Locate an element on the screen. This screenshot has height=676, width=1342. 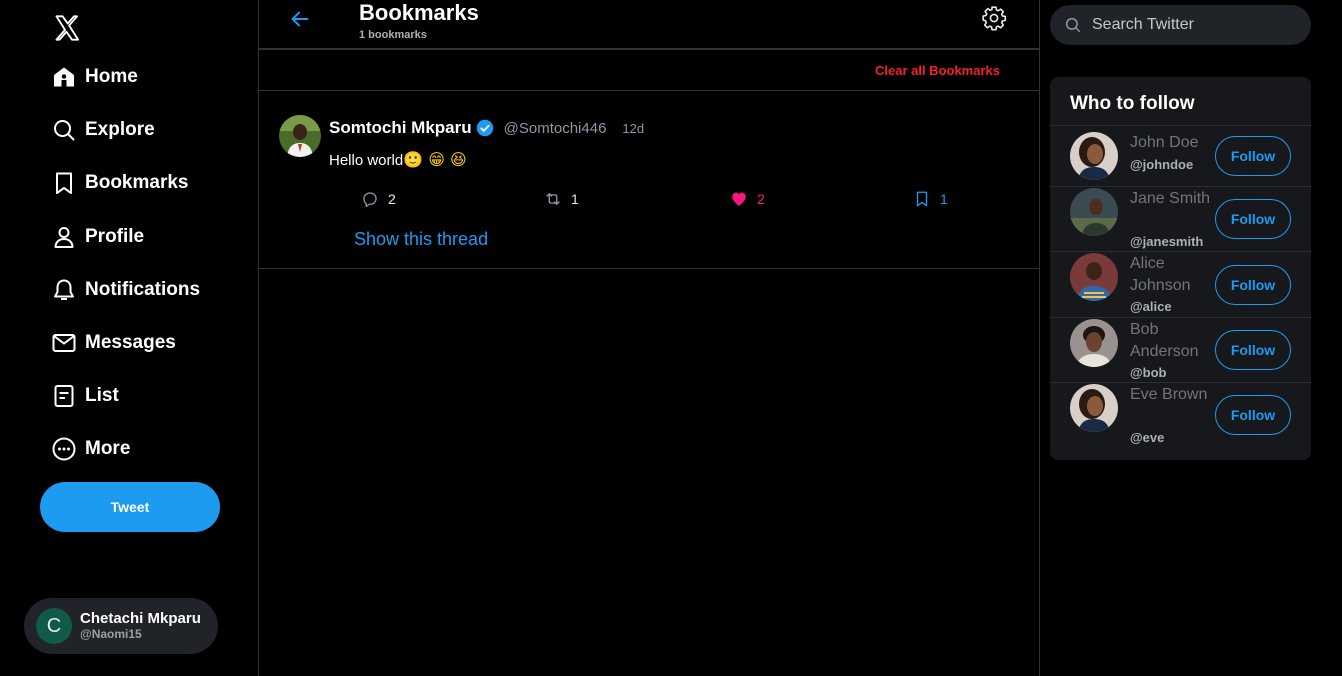
page-title: Bookmarks is located at coordinates (419, 12).